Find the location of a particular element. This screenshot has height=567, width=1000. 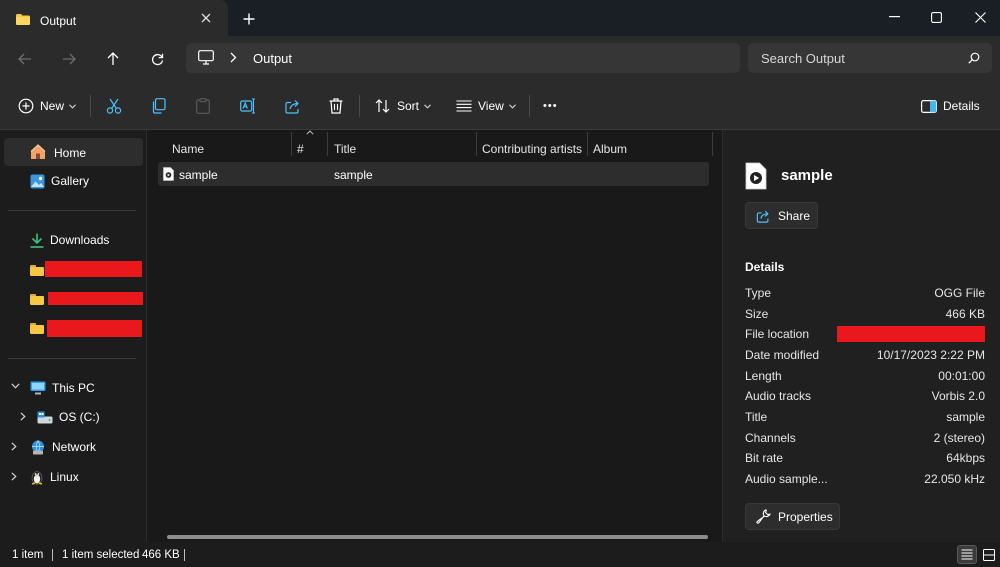

property-row: Bit rate 64kbps is located at coordinates (865, 459).